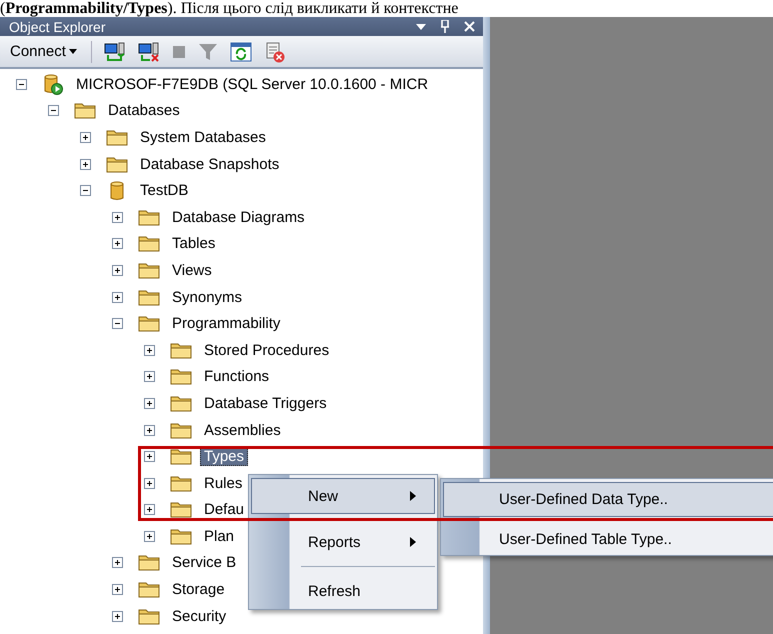 Image resolution: width=773 pixels, height=634 pixels. What do you see at coordinates (242, 430) in the screenshot?
I see `tree-item: Assemblies` at bounding box center [242, 430].